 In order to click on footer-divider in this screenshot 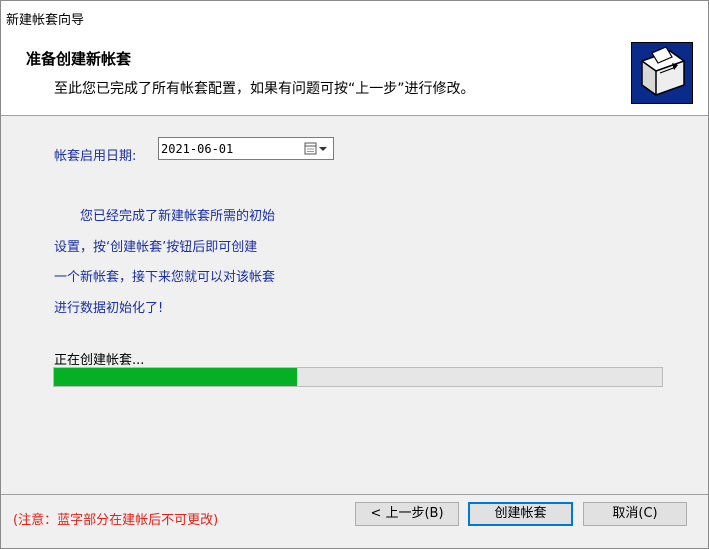, I will do `click(354, 494)`.